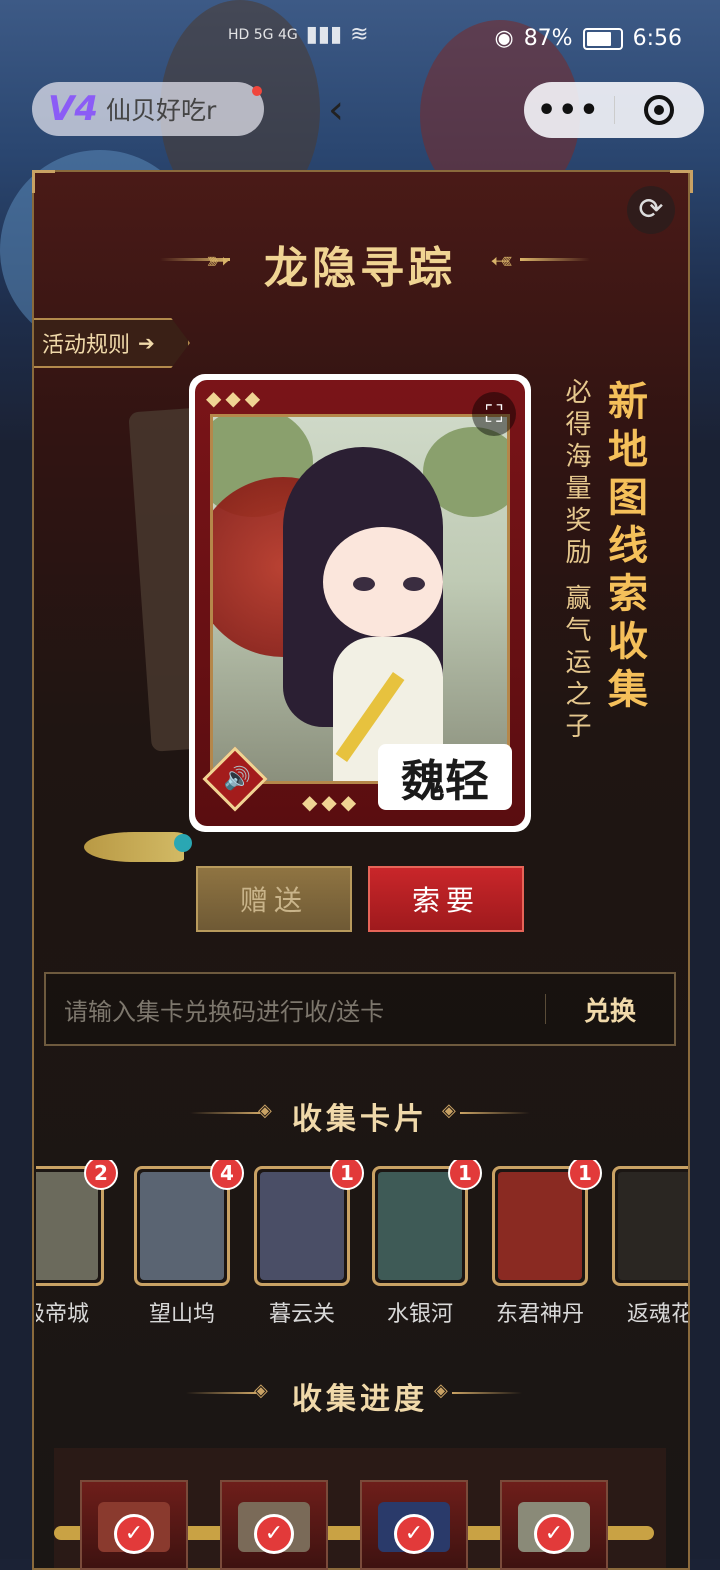  What do you see at coordinates (237, 779) in the screenshot?
I see `speaker-icon: 🔊` at bounding box center [237, 779].